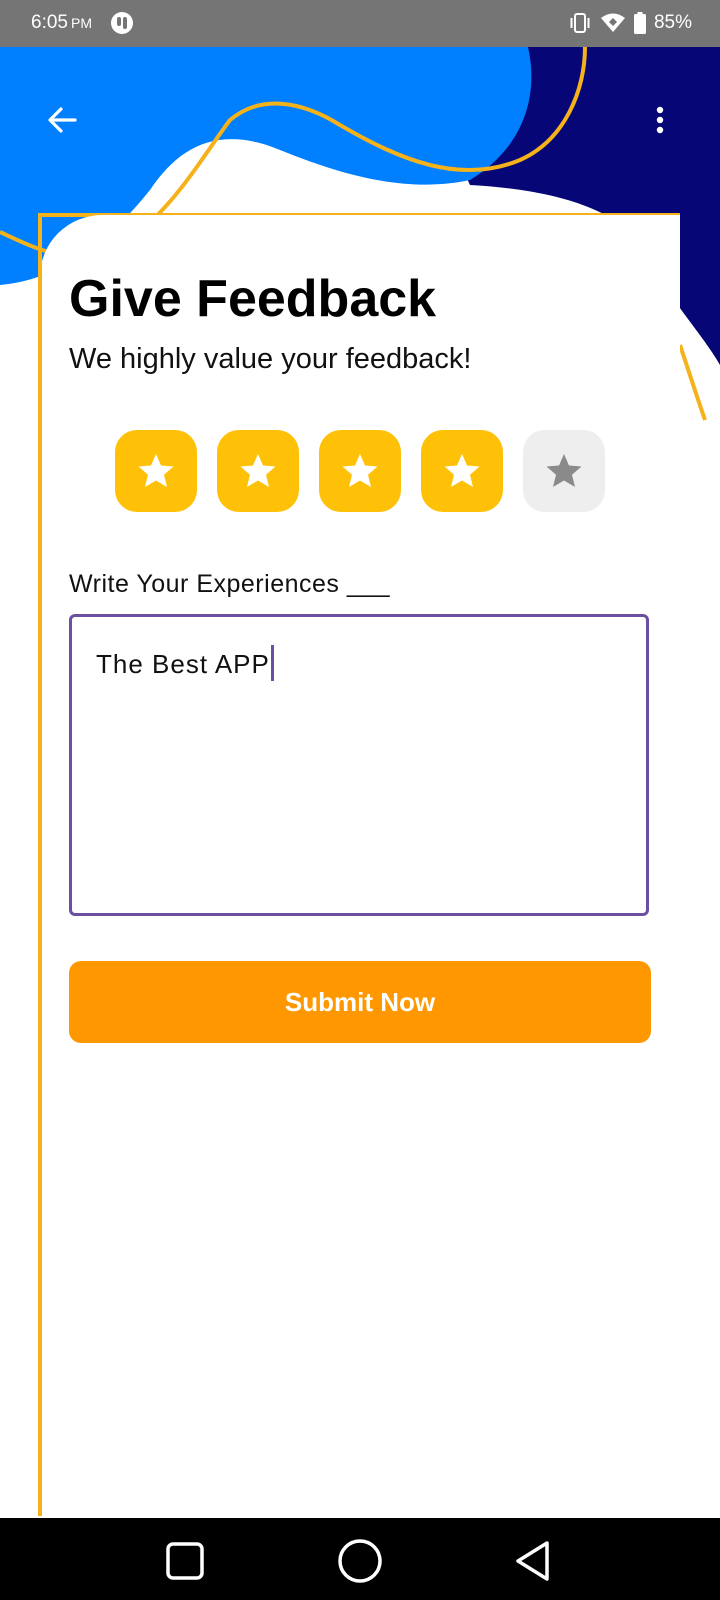  Describe the element at coordinates (630, 23) in the screenshot. I see `status-icons: 85%` at that location.